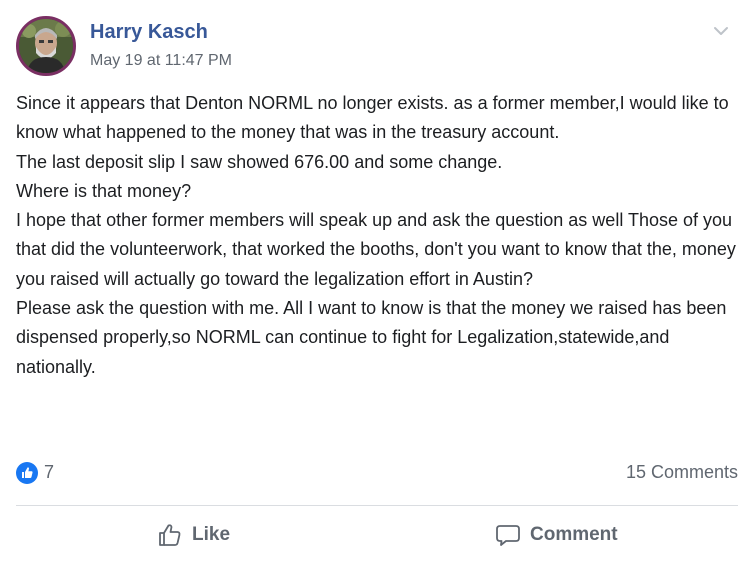  I want to click on comment-label: Comment, so click(574, 534).